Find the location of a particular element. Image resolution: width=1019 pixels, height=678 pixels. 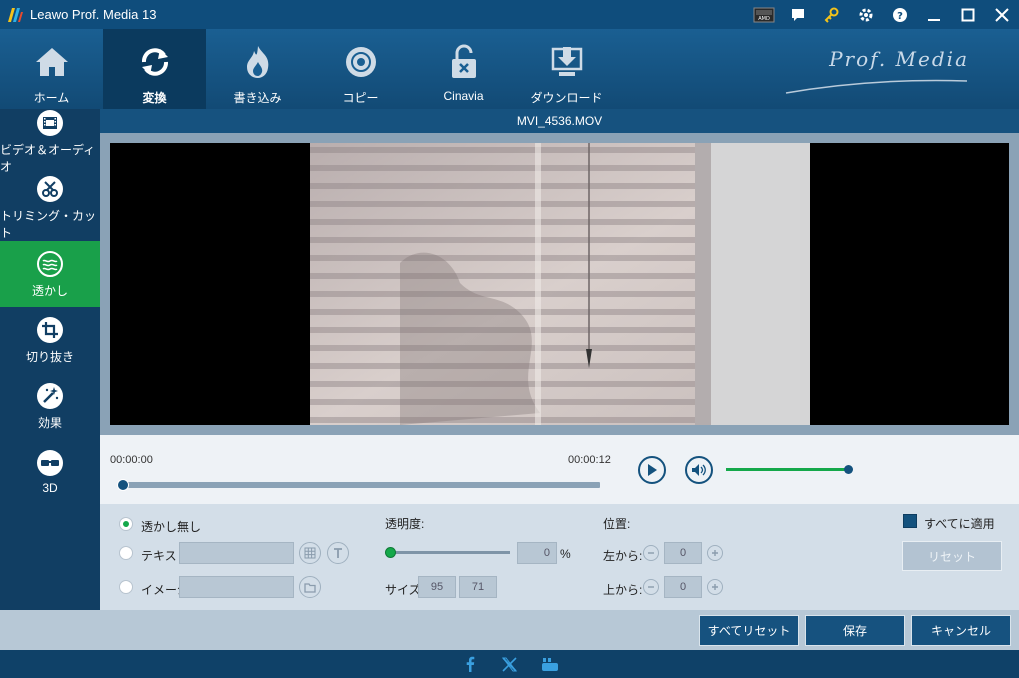

nav-copy-label: コピー is located at coordinates (360, 98).